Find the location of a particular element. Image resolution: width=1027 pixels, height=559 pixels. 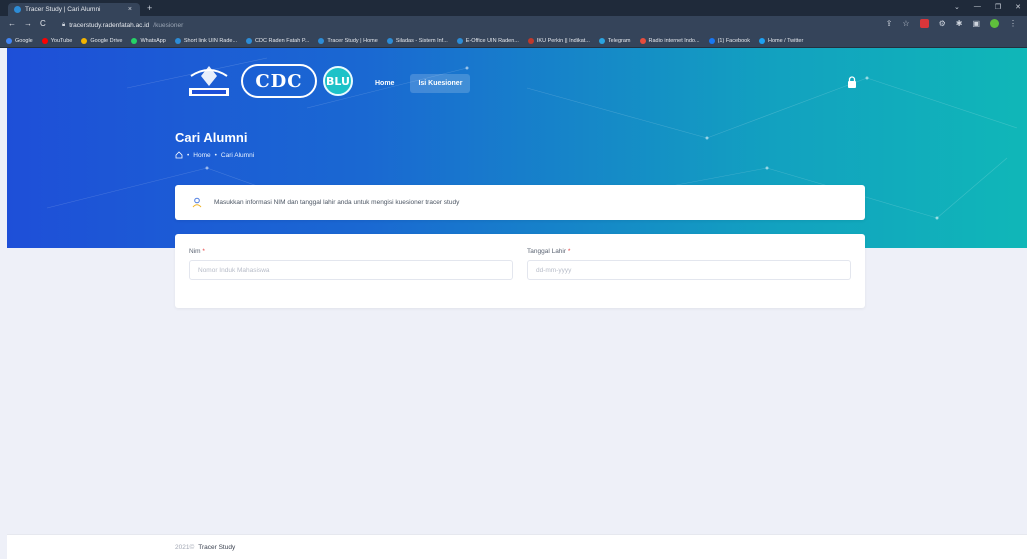

bookmark-item: YouTube is located at coordinates (57, 40).